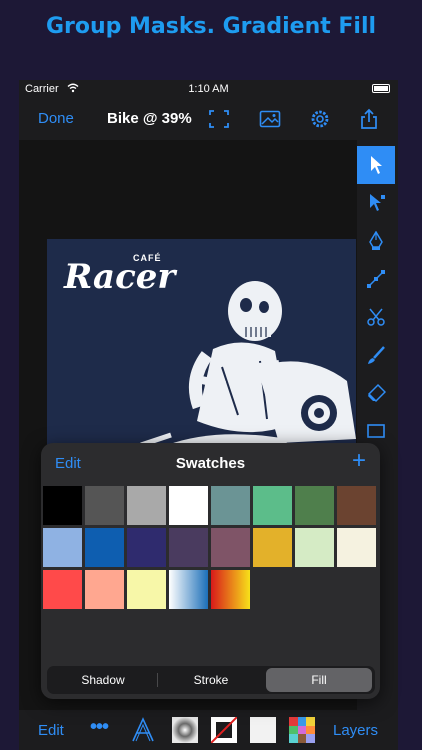  I want to click on document-title: Bike @ 39%, so click(149, 118).